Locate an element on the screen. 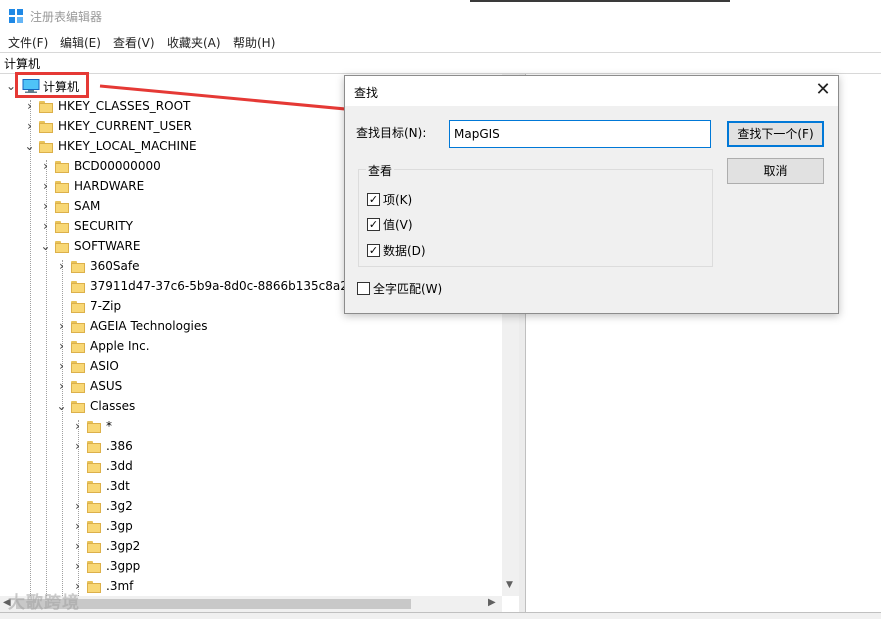 The width and height of the screenshot is (881, 619). menu-view: 查看(V) is located at coordinates (134, 42).